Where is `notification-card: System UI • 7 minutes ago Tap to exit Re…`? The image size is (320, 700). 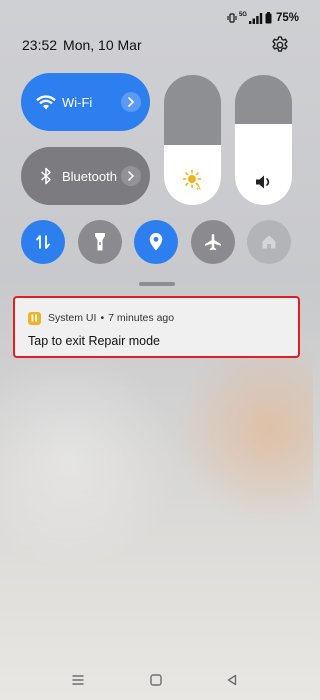
notification-card: System UI • 7 minutes ago Tap to exit Re… is located at coordinates (156, 327).